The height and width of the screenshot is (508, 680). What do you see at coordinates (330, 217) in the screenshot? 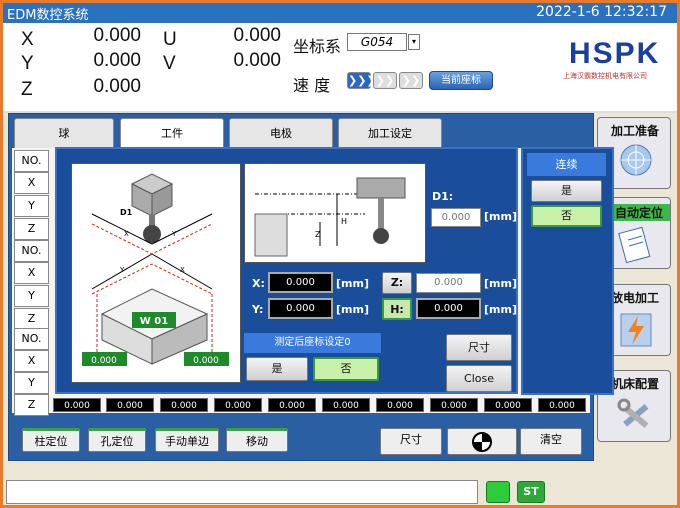
I see `electrode-height-diagram: Z H` at bounding box center [330, 217].